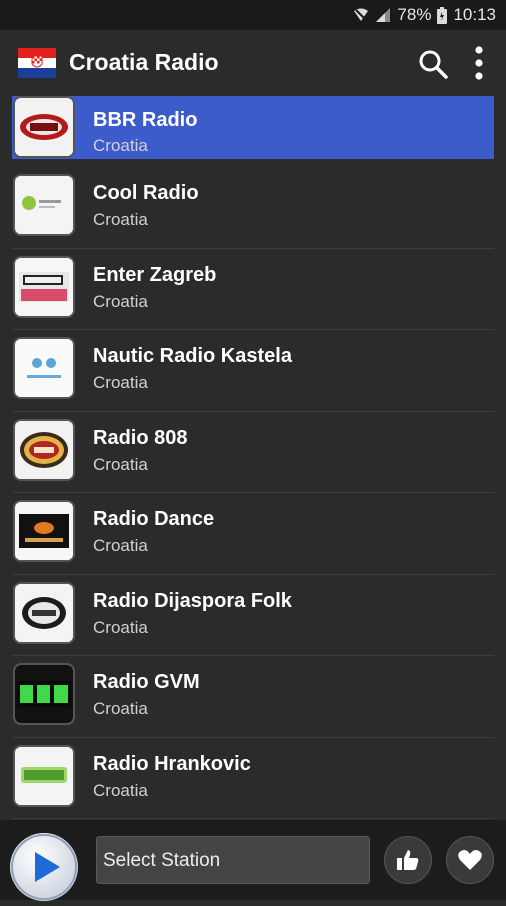 Image resolution: width=506 pixels, height=906 pixels. What do you see at coordinates (253, 127) in the screenshot?
I see `station-row-bbr-radio: BBR Radio Croatia` at bounding box center [253, 127].